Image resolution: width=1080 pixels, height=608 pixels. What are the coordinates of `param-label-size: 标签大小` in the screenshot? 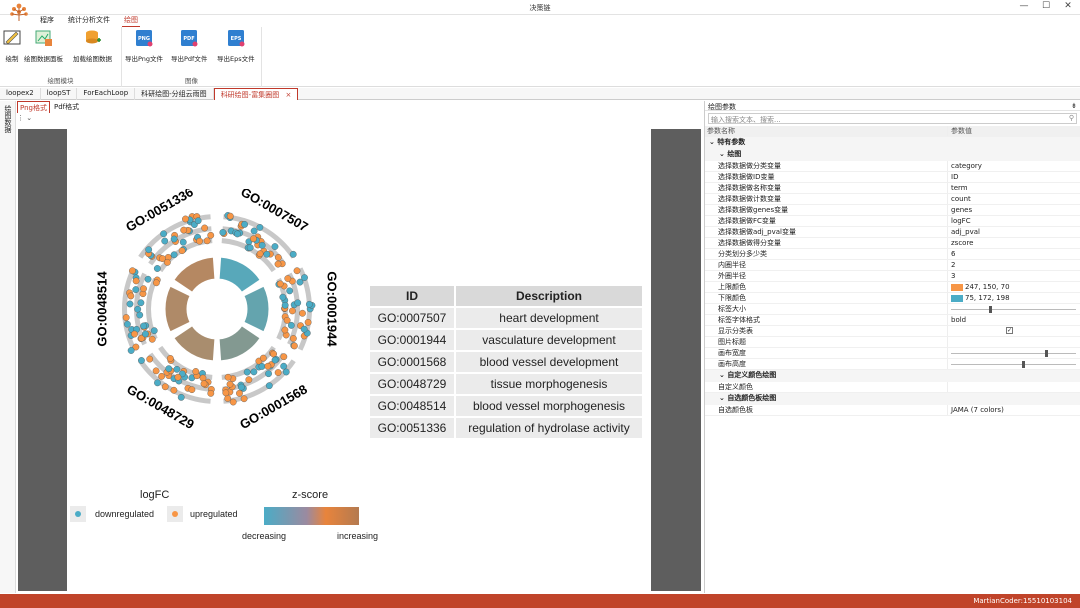 It's located at (892, 309).